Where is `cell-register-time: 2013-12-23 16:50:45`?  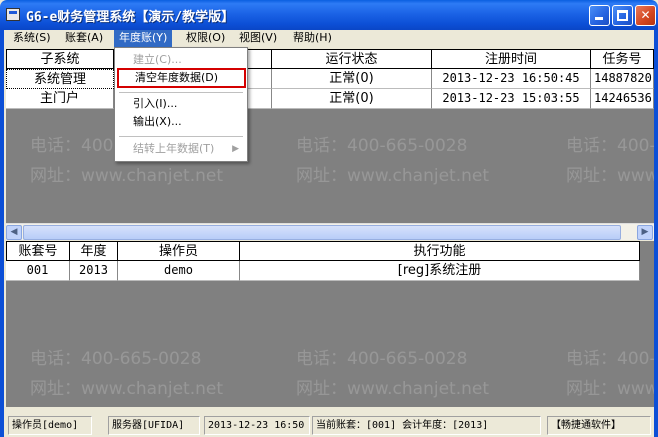
cell-register-time: 2013-12-23 16:50:45 is located at coordinates (511, 79).